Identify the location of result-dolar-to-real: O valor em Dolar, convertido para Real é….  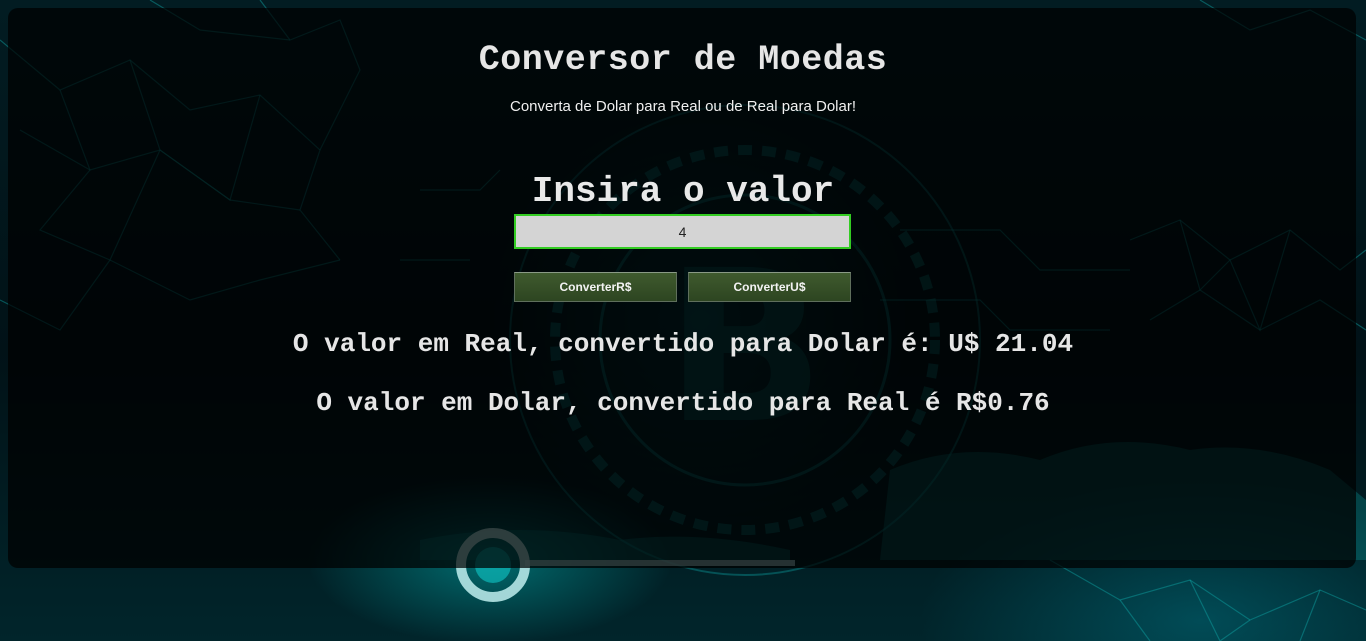
(683, 403).